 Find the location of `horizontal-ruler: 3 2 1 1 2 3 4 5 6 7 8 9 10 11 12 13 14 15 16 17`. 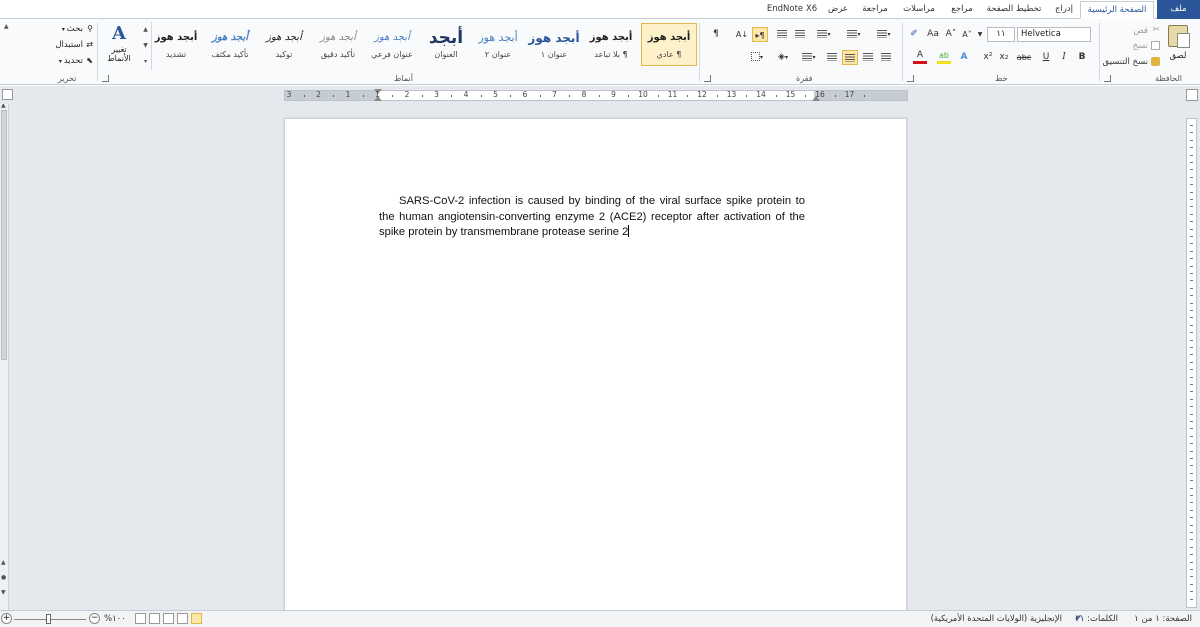

horizontal-ruler: 3 2 1 1 2 3 4 5 6 7 8 9 10 11 12 13 14 15 16 17 is located at coordinates (596, 95).